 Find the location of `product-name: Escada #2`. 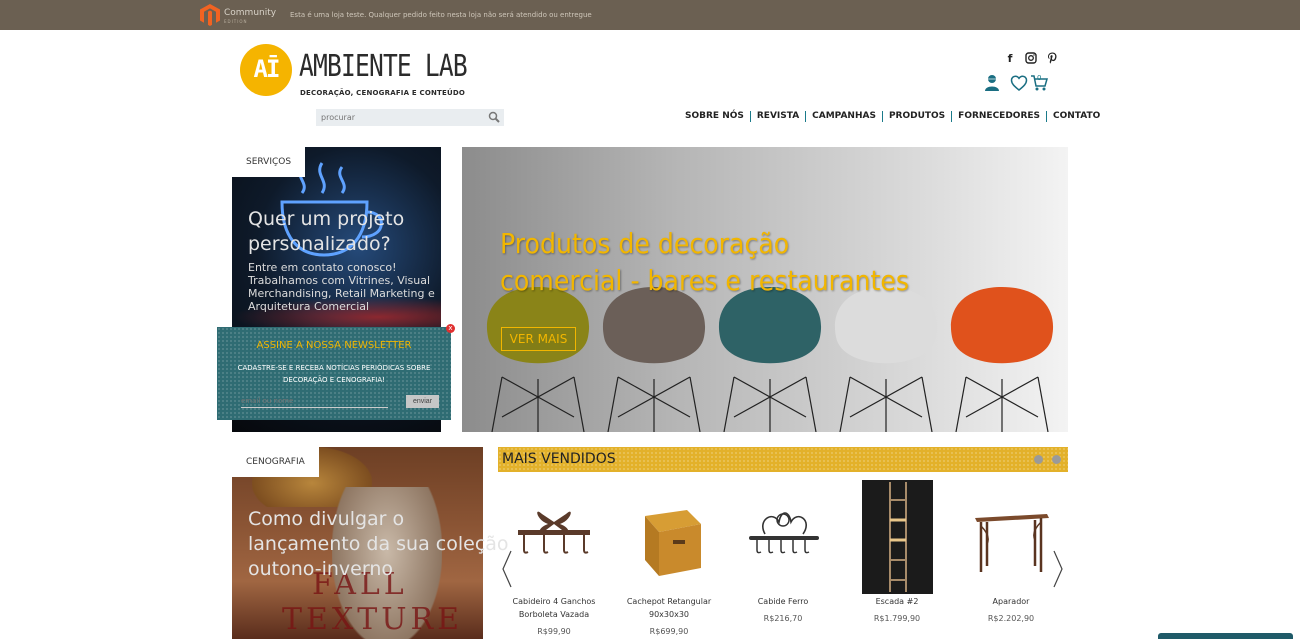

product-name: Escada #2 is located at coordinates (897, 601).